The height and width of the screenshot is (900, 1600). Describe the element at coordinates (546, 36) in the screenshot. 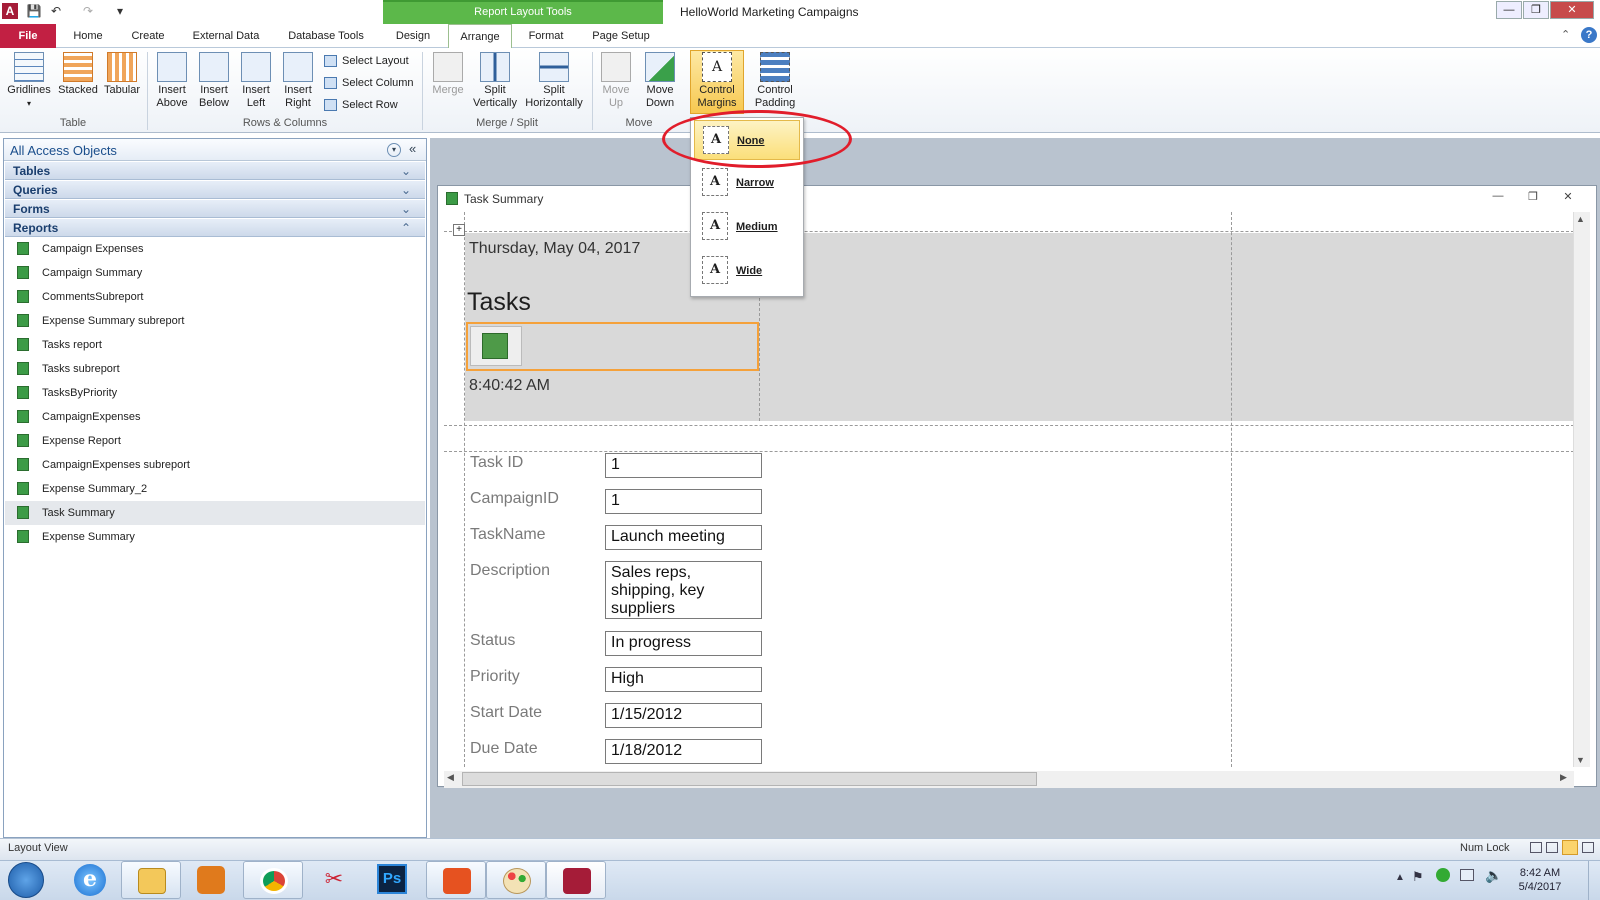

I see `tab-format: Format` at that location.